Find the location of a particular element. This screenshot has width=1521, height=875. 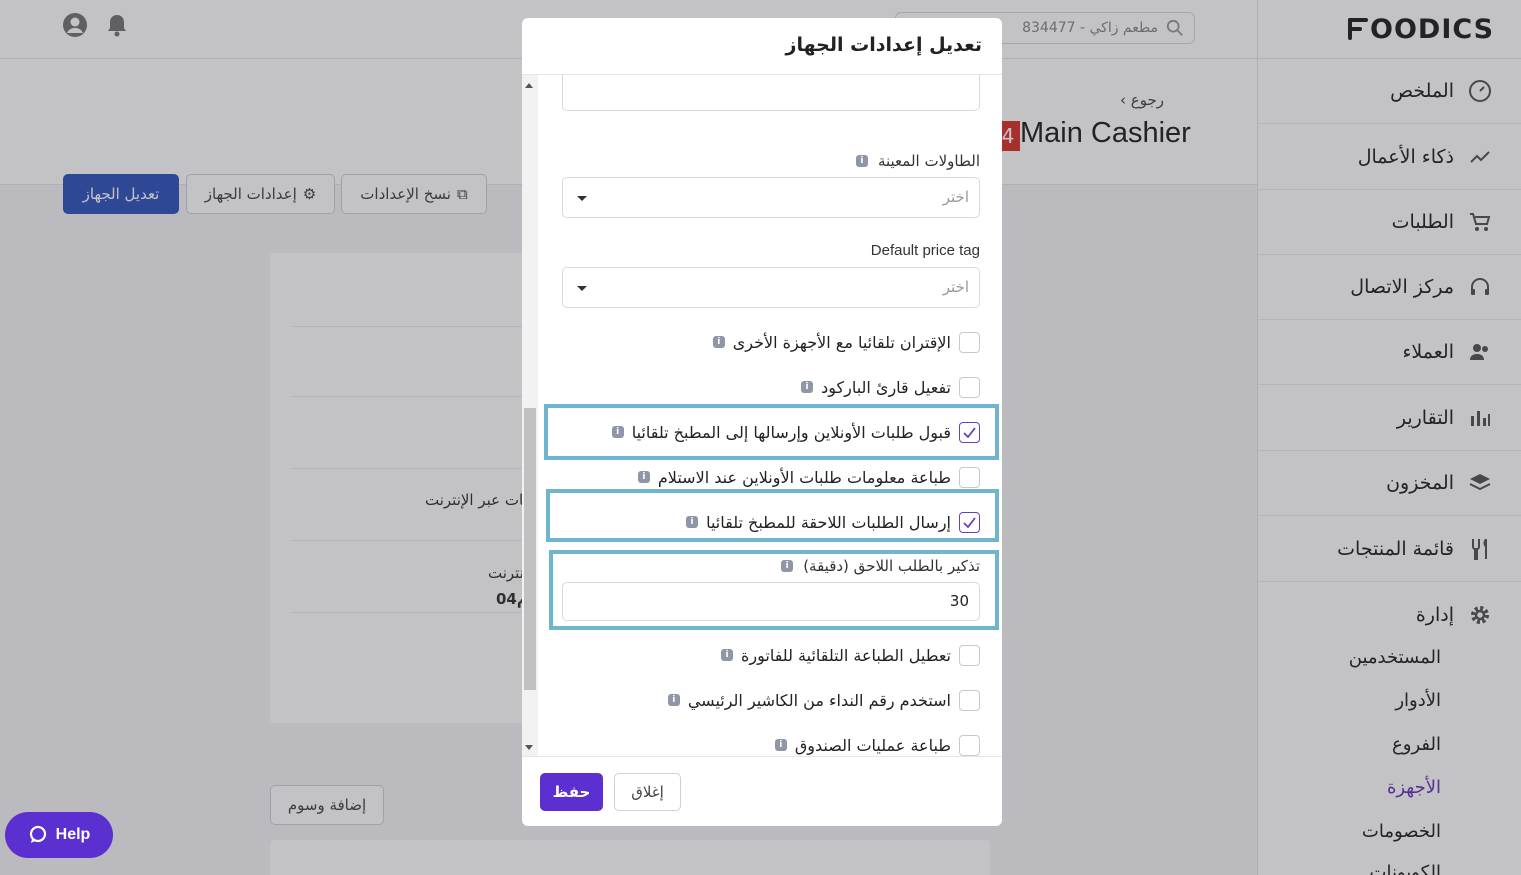

print-online-order-info-checkbox is located at coordinates (969, 477).